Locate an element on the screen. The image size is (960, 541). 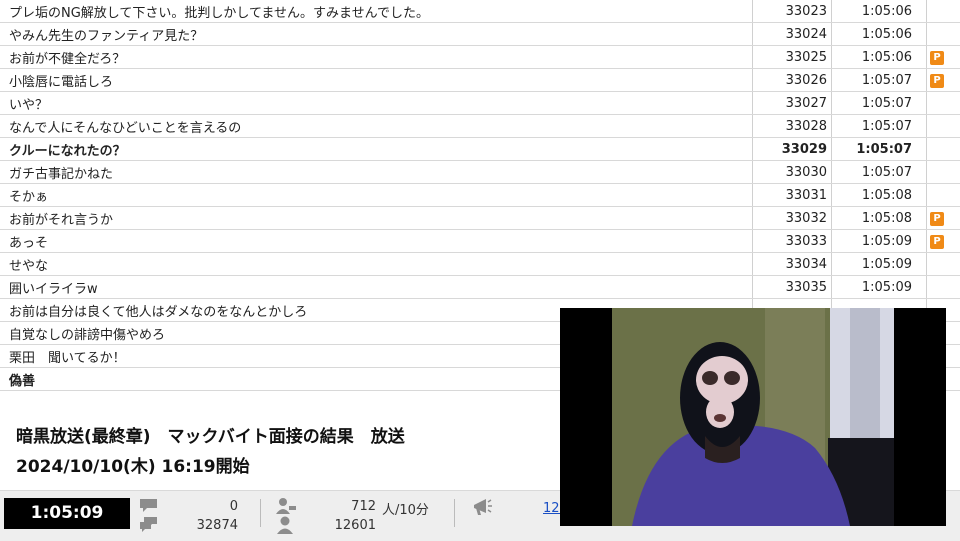
comment-row: そかぁ330311:05:08 is located at coordinates (480, 195).